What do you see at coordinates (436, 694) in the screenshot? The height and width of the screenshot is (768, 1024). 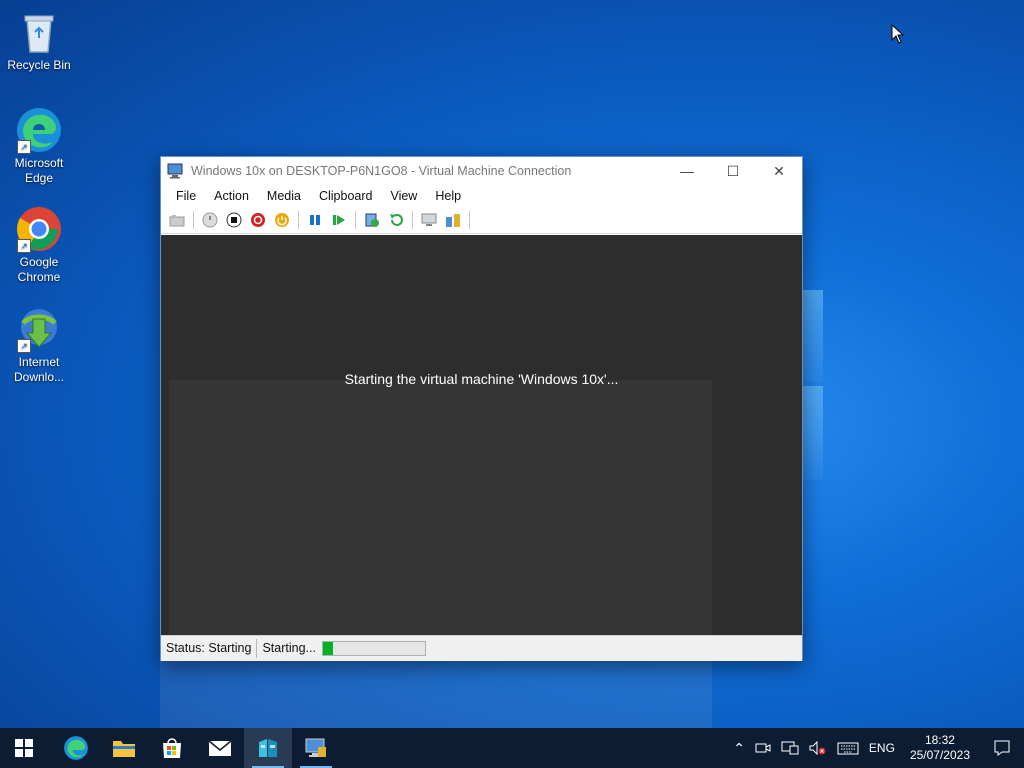 I see `wallpaper-shadow` at bounding box center [436, 694].